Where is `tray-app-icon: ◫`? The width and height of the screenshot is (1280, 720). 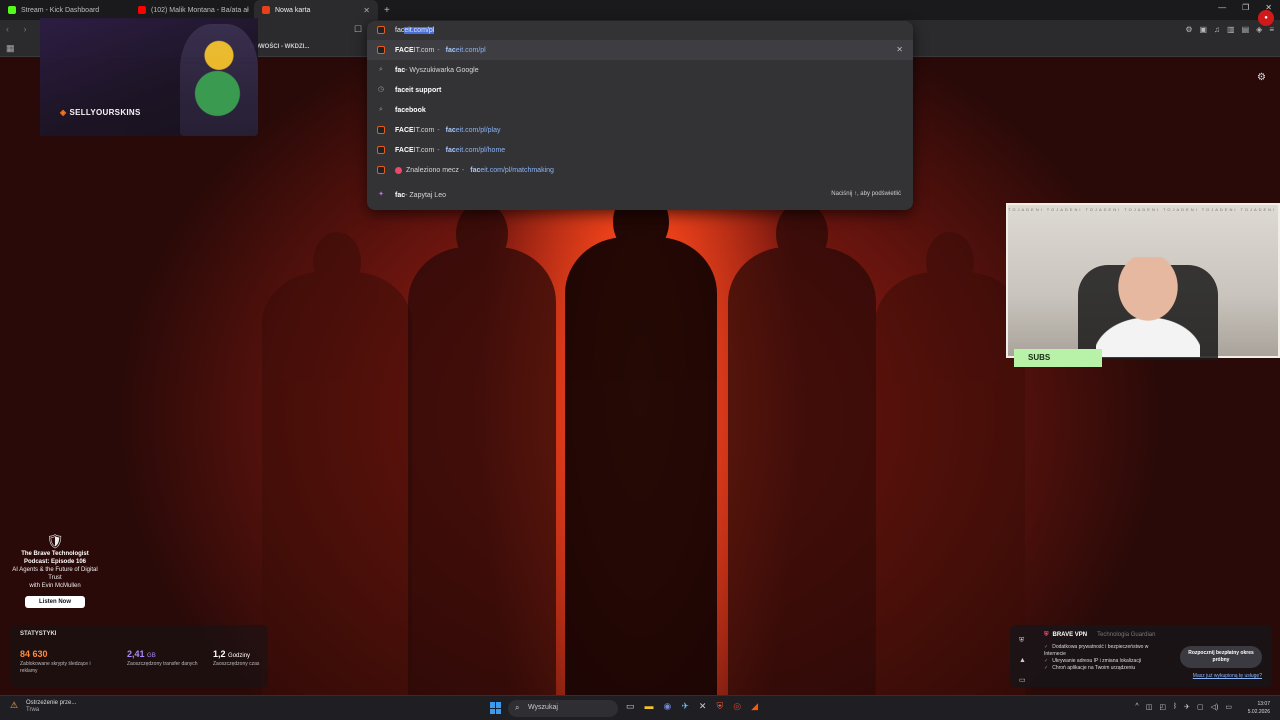 tray-app-icon: ◫ is located at coordinates (1149, 707).